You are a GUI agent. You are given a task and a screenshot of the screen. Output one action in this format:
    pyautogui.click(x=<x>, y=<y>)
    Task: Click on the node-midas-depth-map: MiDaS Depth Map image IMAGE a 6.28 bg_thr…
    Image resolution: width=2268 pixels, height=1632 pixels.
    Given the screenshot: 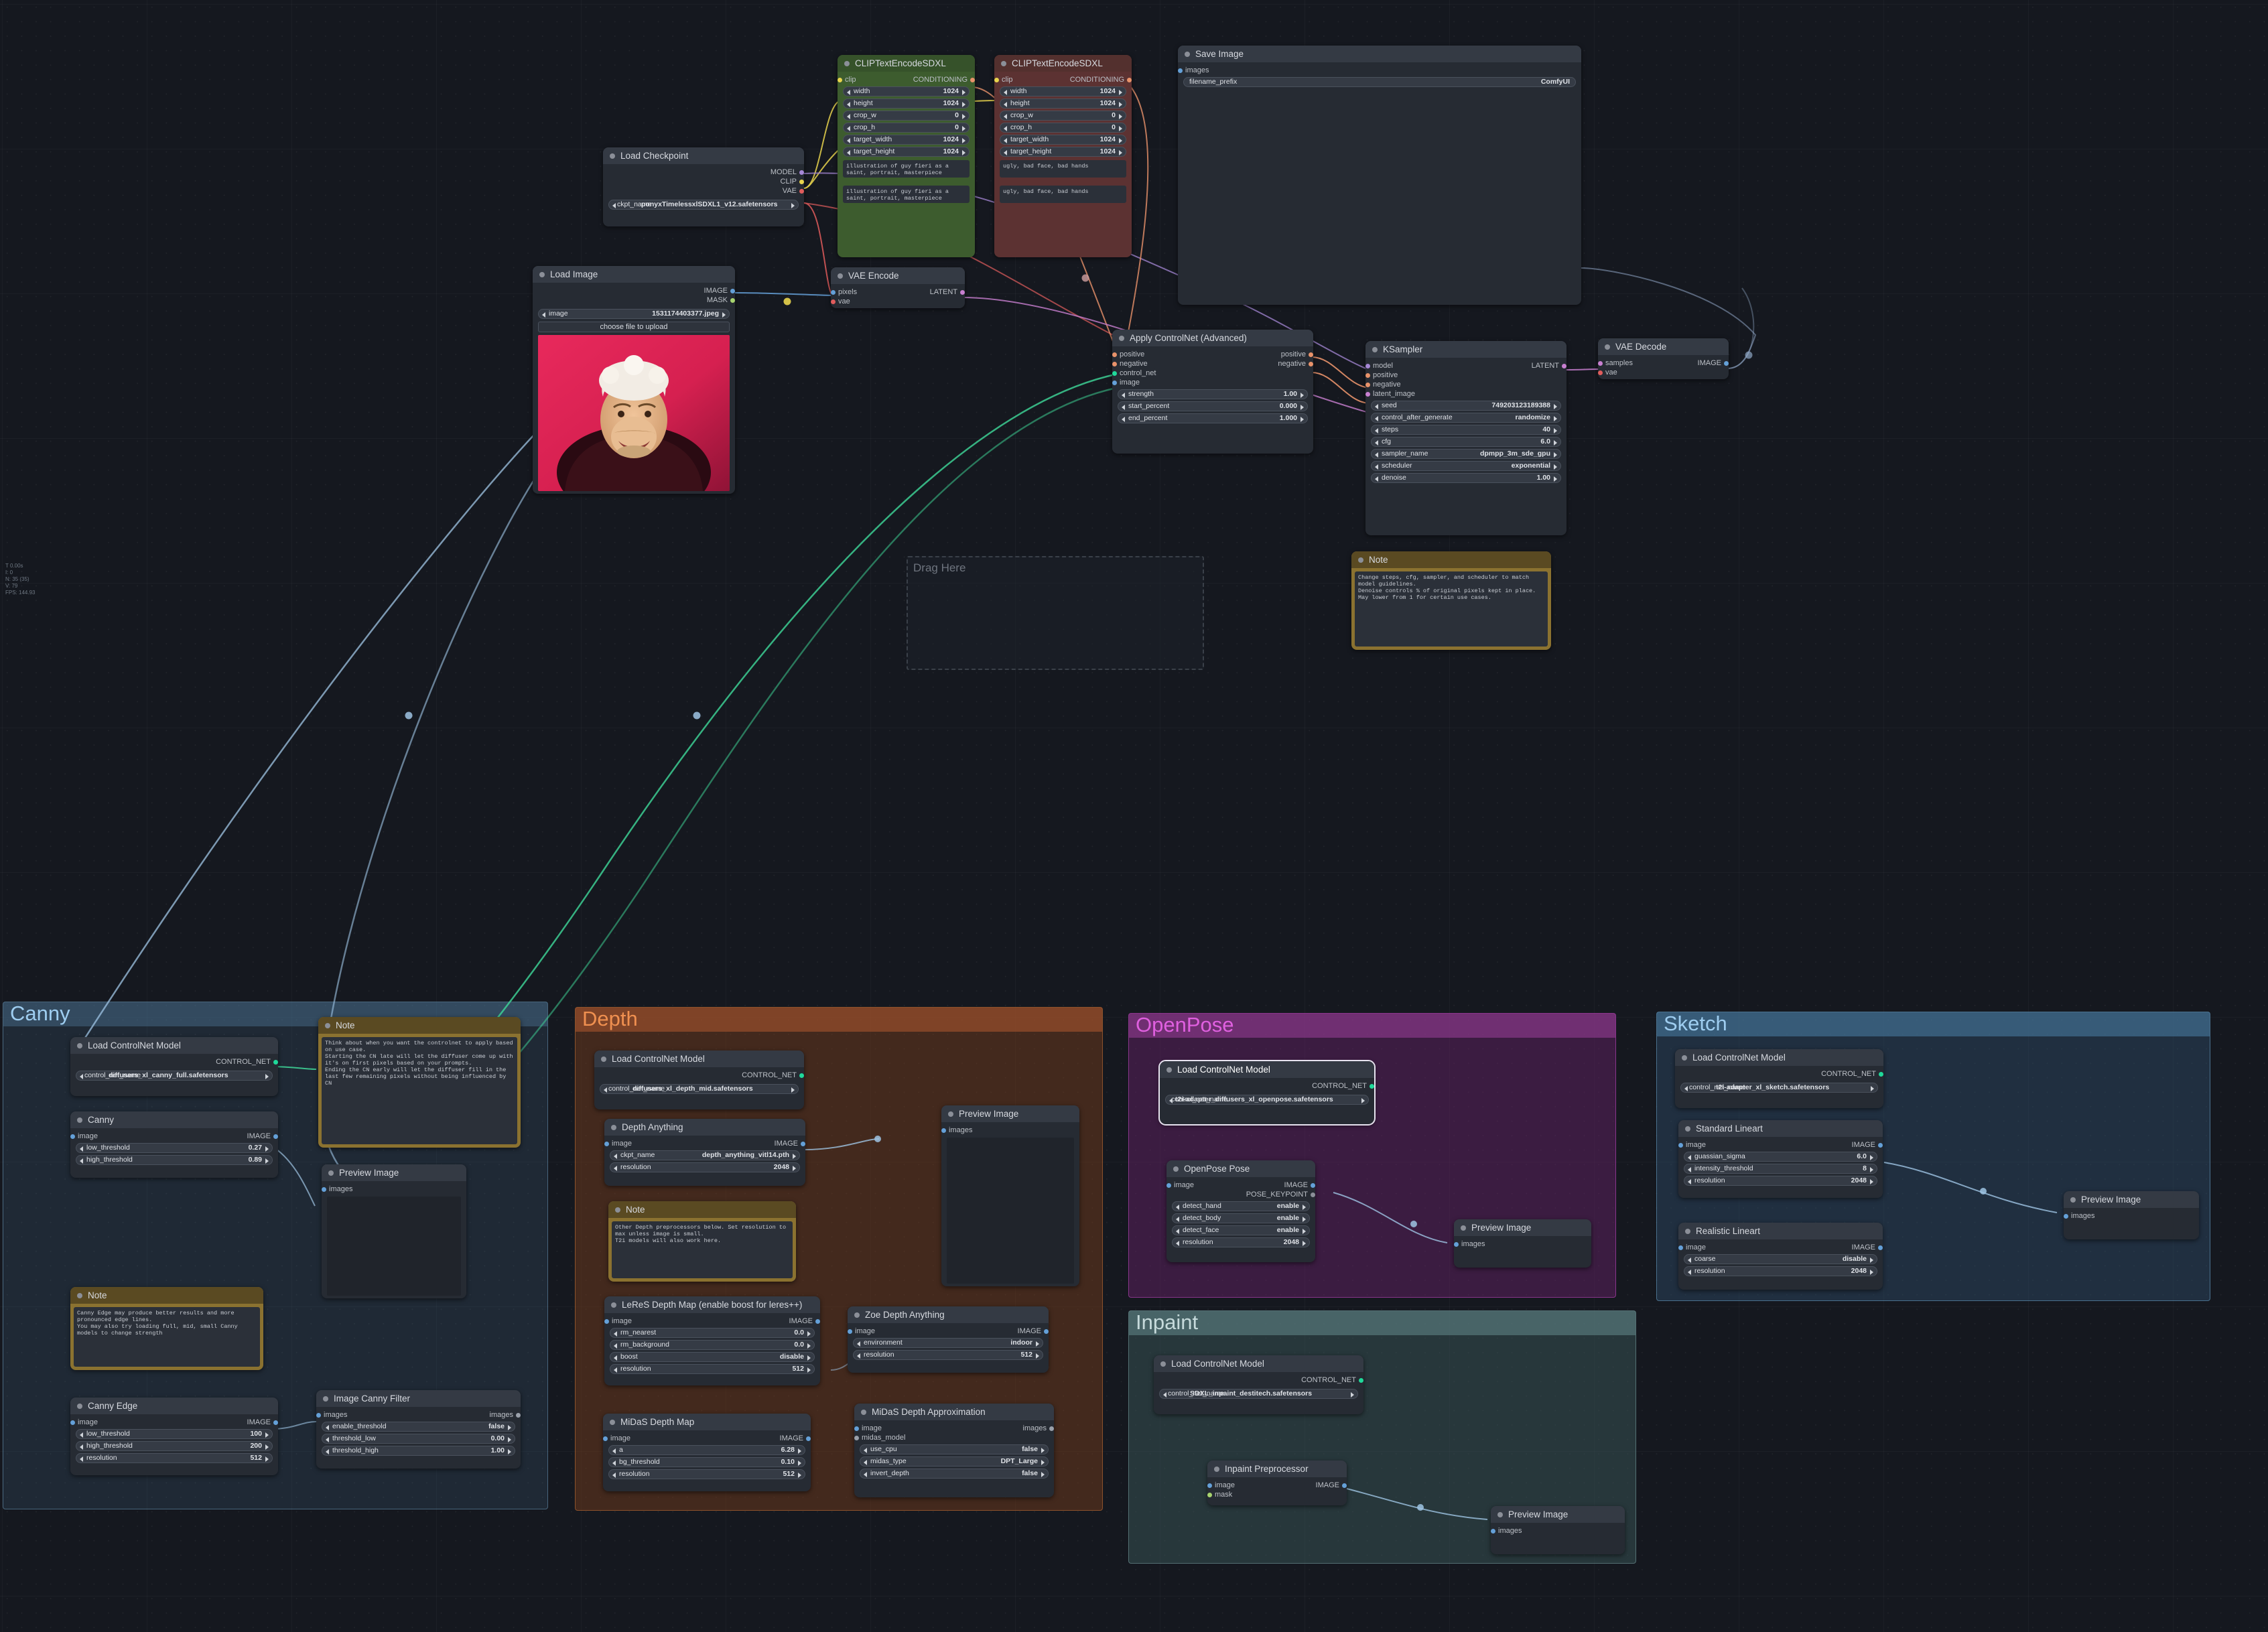 What is the action you would take?
    pyautogui.click(x=707, y=1452)
    